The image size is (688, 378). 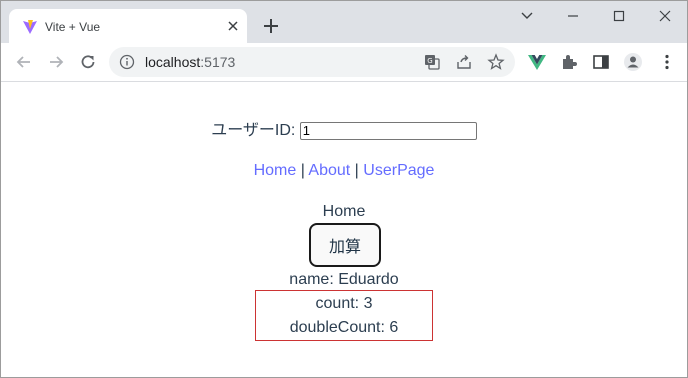 I want to click on site-info-icon, so click(x=127, y=62).